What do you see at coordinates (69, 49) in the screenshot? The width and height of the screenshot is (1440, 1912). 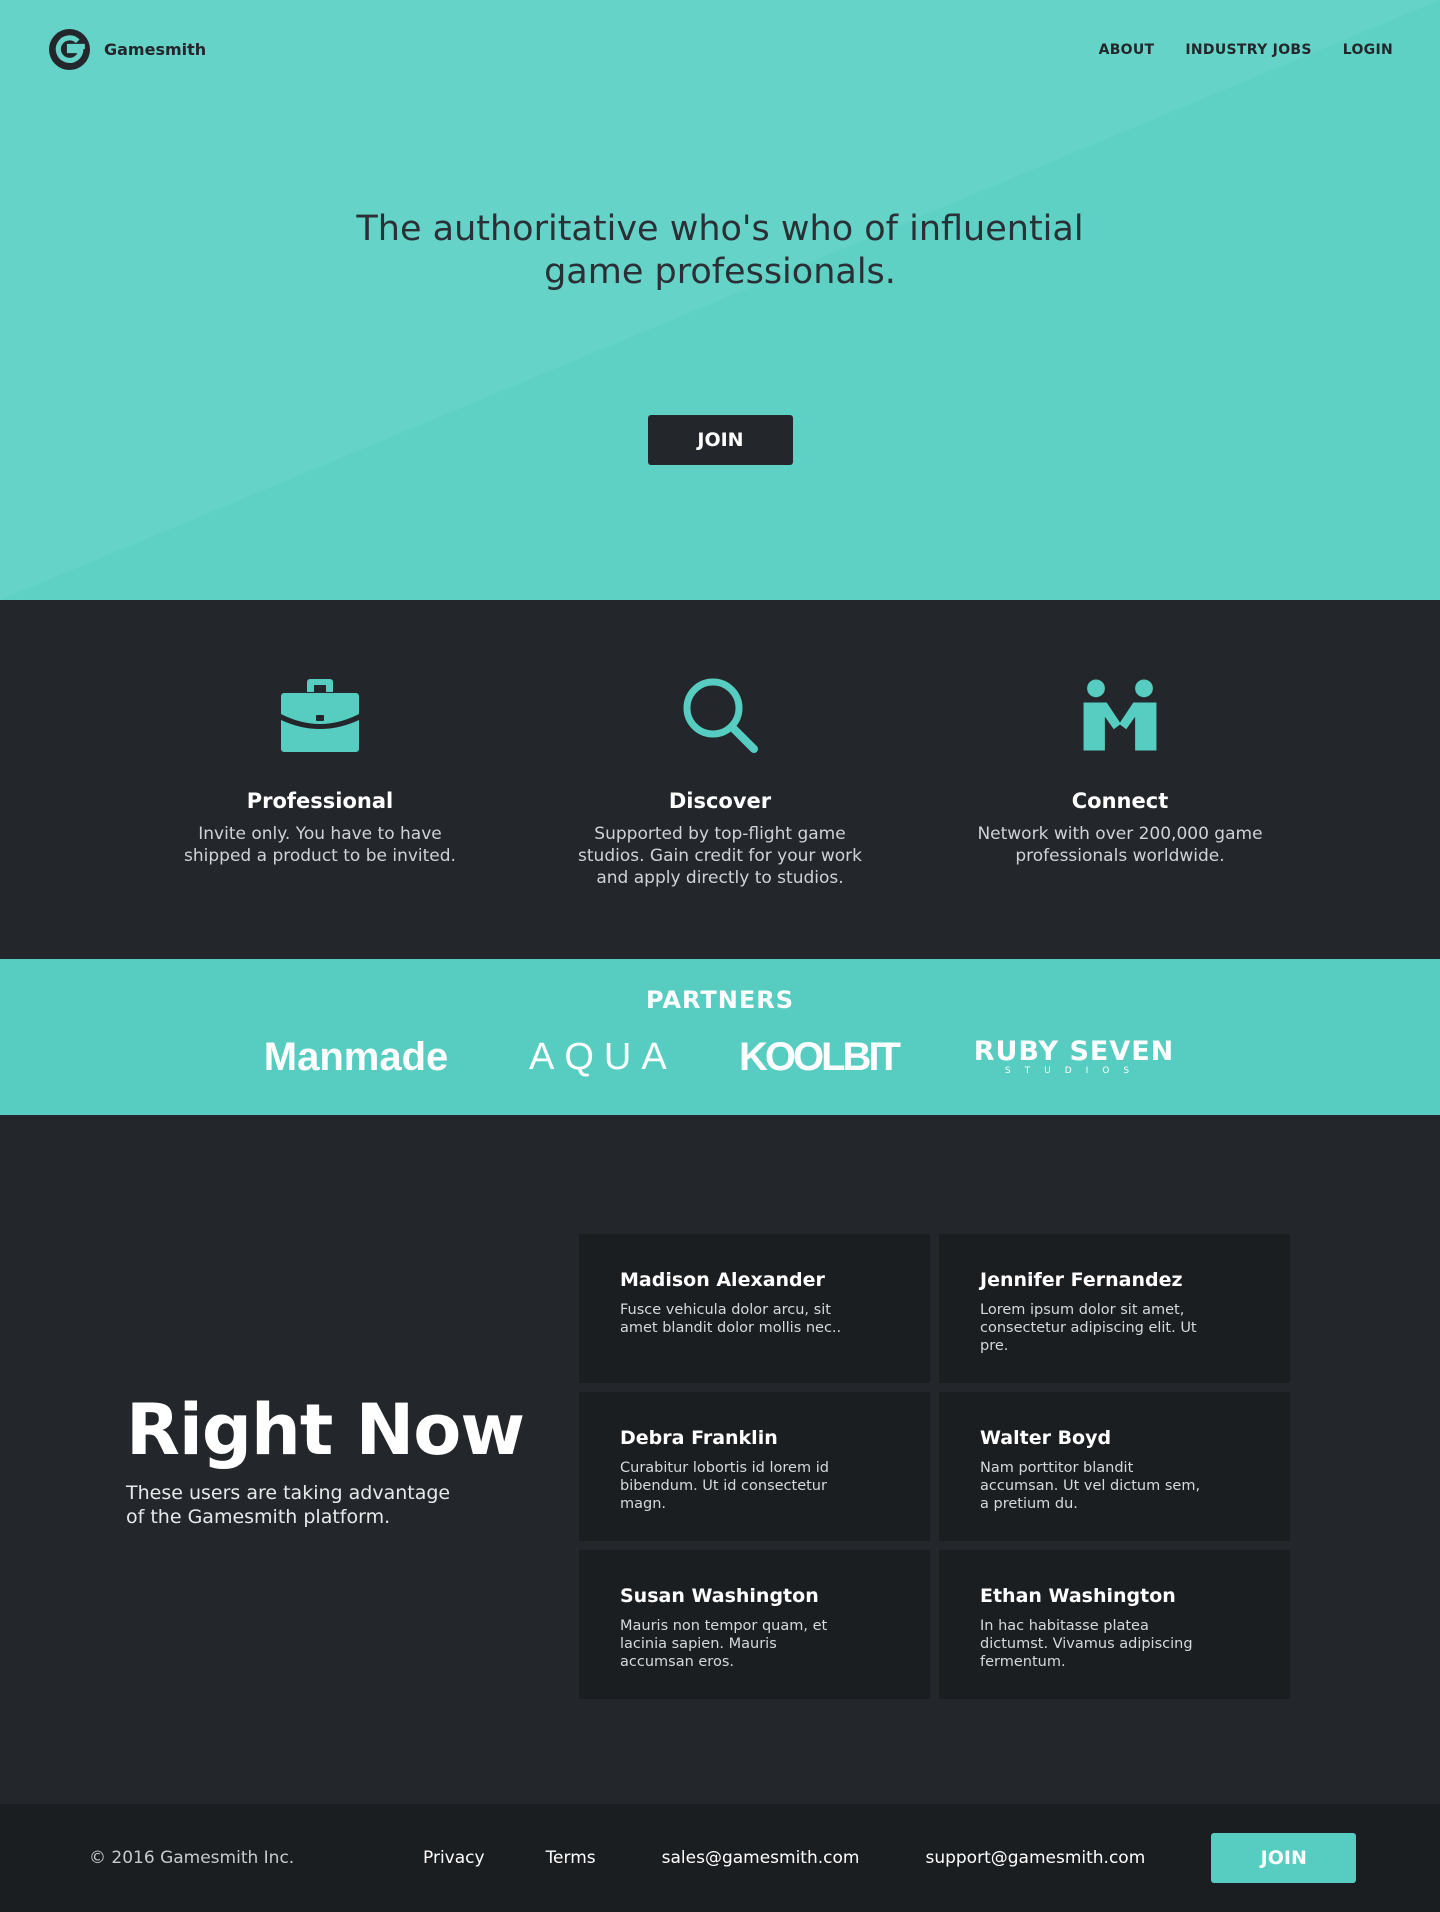 I see `gamesmith-logo-icon` at bounding box center [69, 49].